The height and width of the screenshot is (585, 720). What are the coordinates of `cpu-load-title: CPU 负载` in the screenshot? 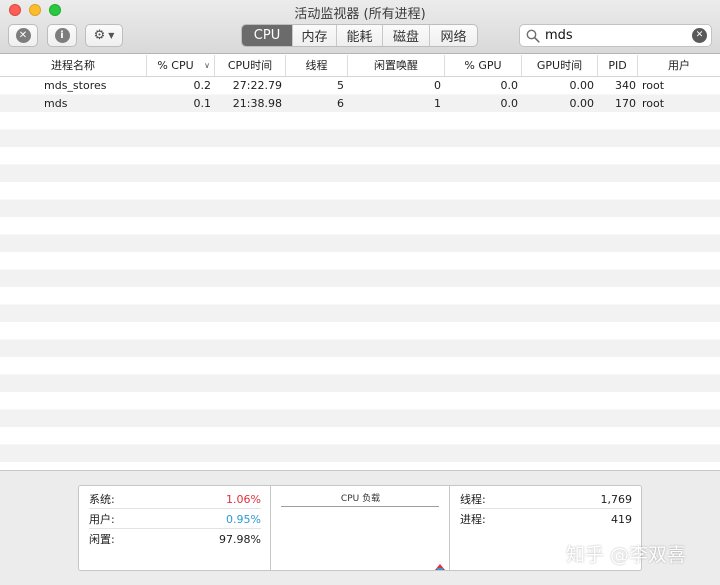 It's located at (360, 499).